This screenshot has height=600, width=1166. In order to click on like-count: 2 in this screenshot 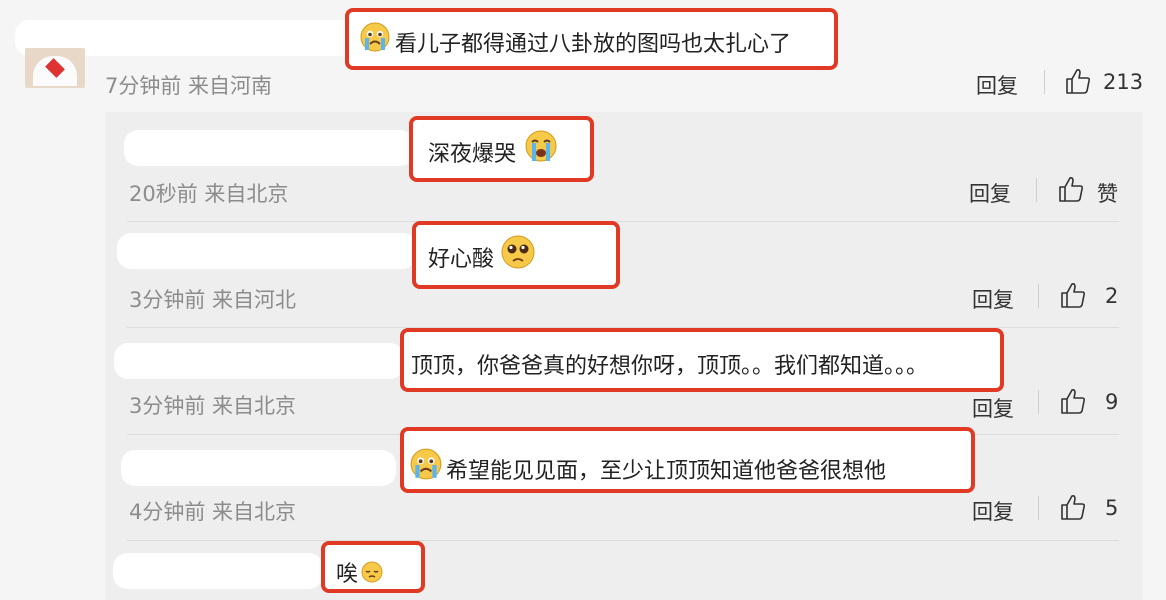, I will do `click(1112, 296)`.